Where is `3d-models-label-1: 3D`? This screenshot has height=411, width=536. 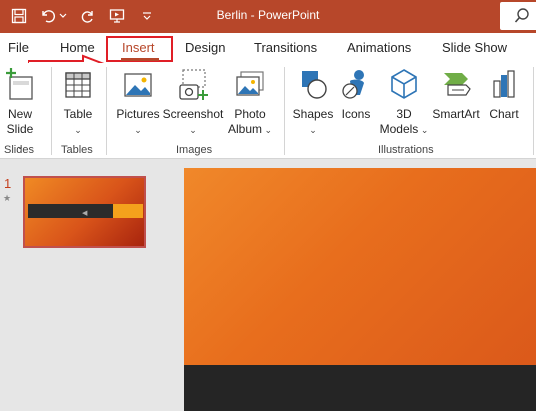 3d-models-label-1: 3D is located at coordinates (404, 114).